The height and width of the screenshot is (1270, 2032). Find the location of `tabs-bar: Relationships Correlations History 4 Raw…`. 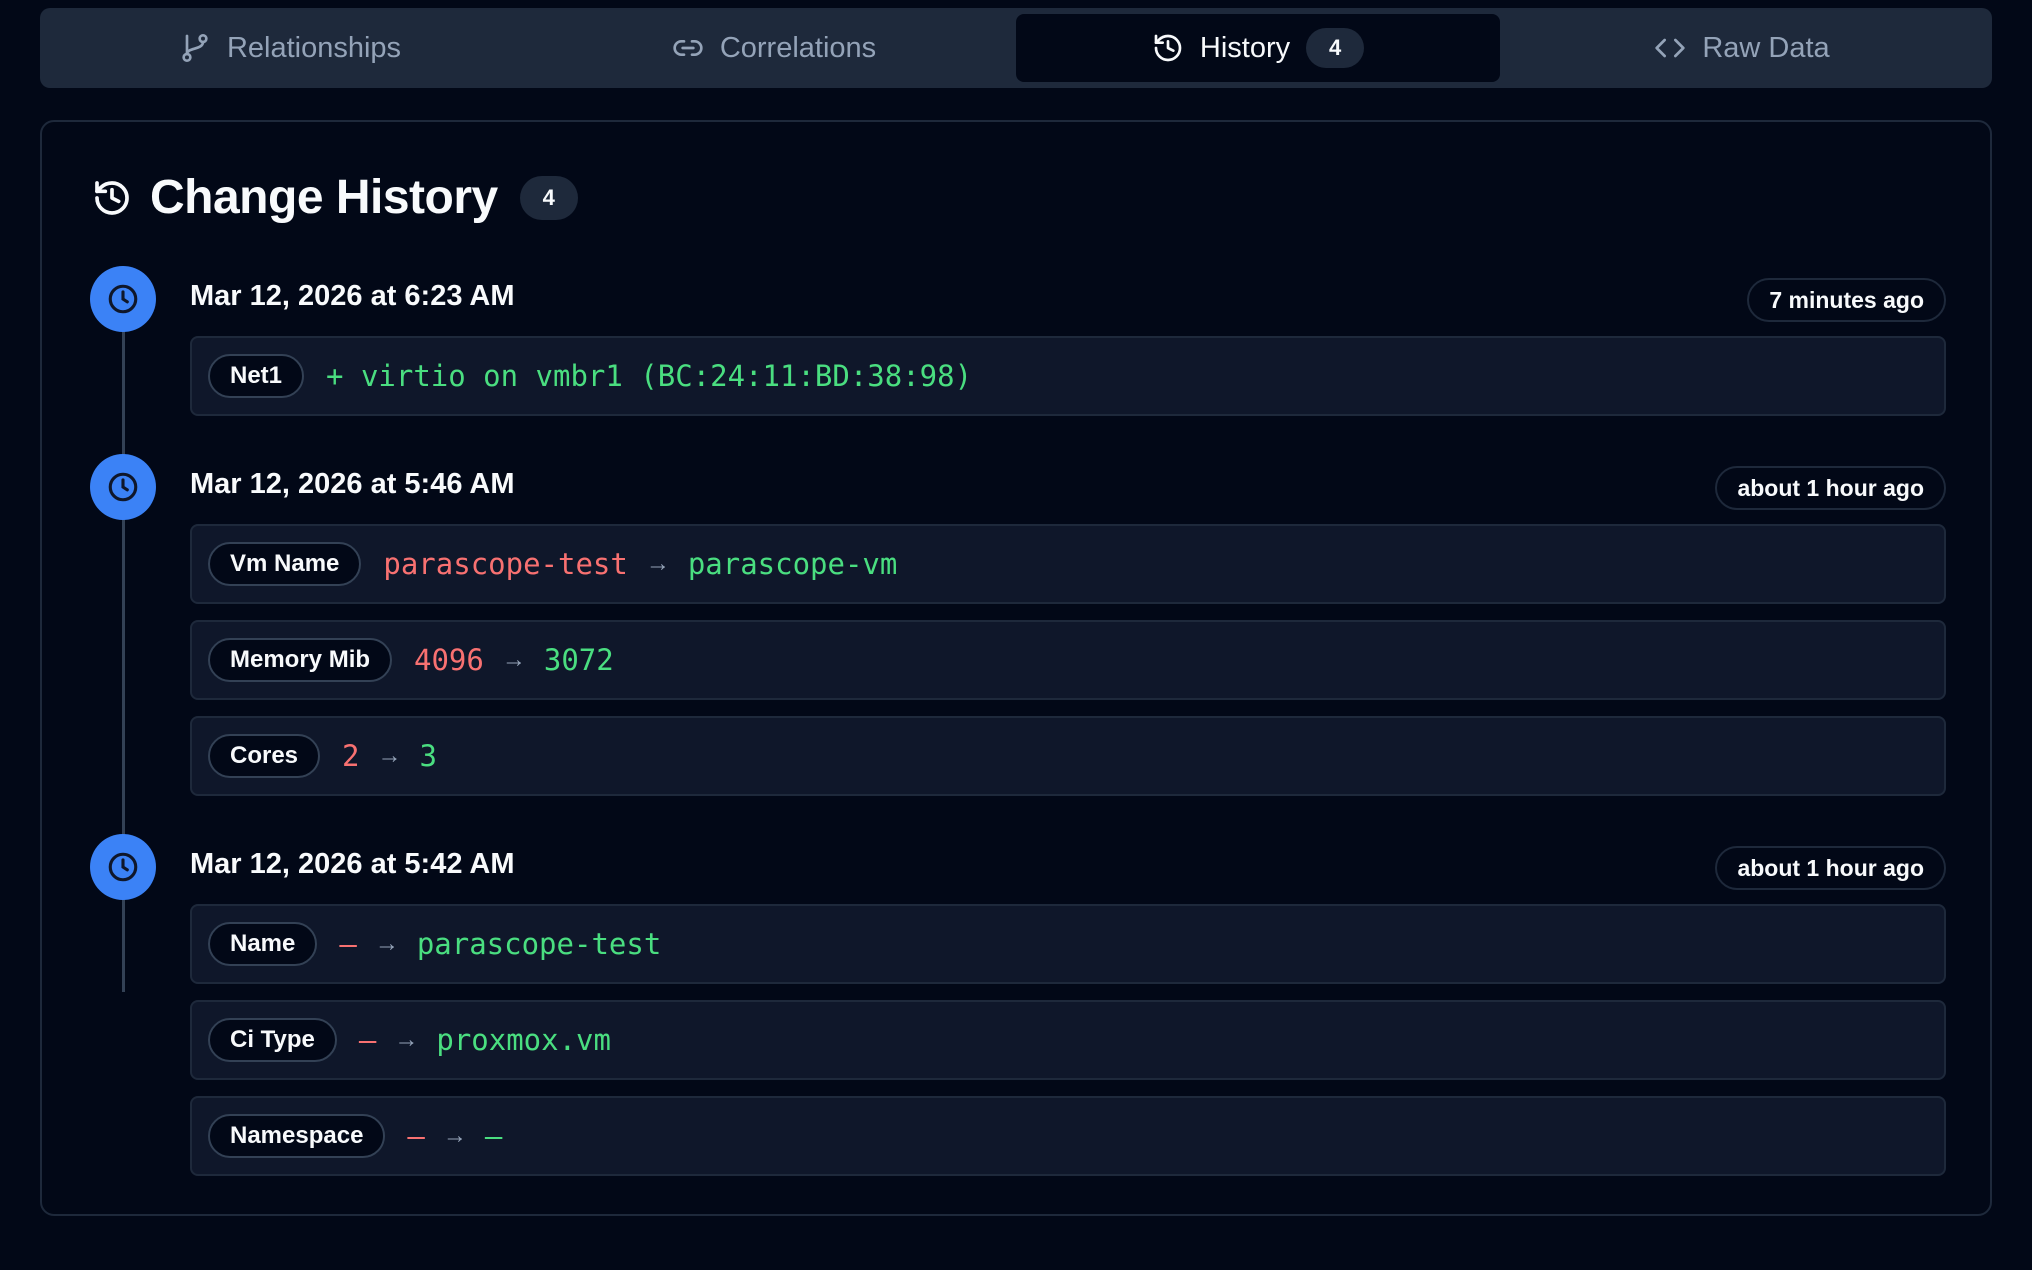

tabs-bar: Relationships Correlations History 4 Raw… is located at coordinates (1016, 48).